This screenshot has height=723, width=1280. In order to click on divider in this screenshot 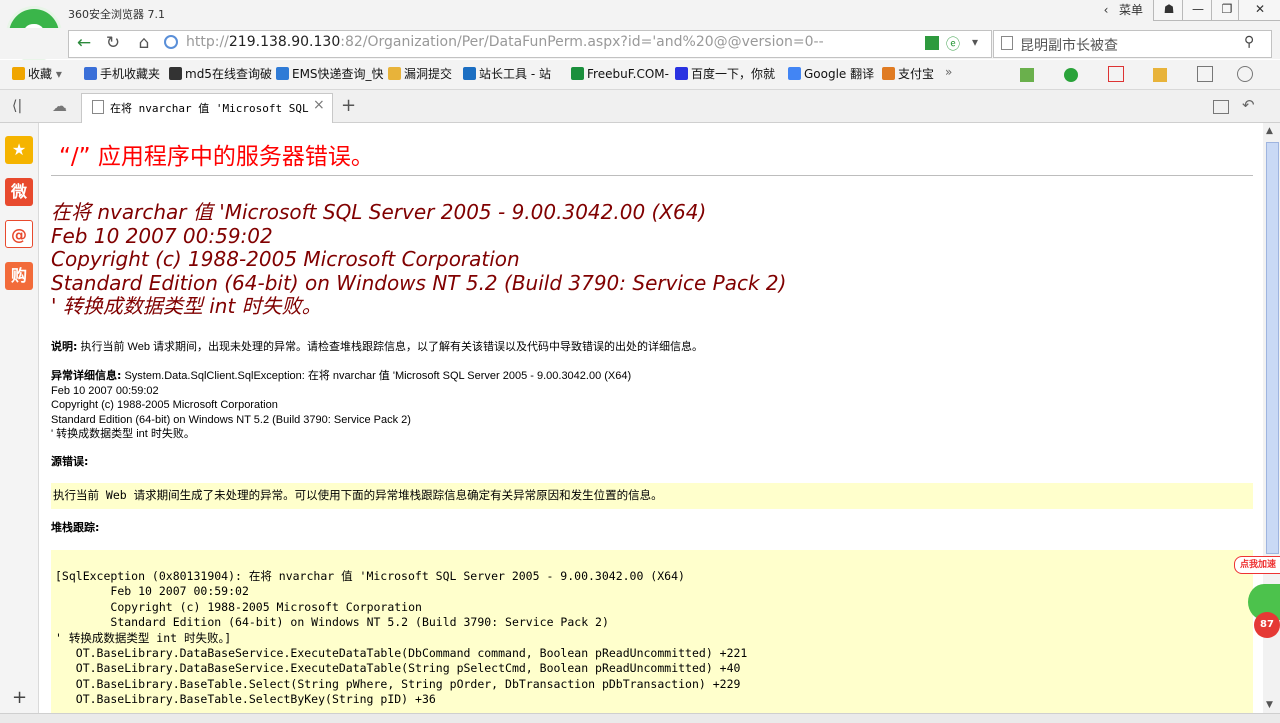, I will do `click(652, 175)`.